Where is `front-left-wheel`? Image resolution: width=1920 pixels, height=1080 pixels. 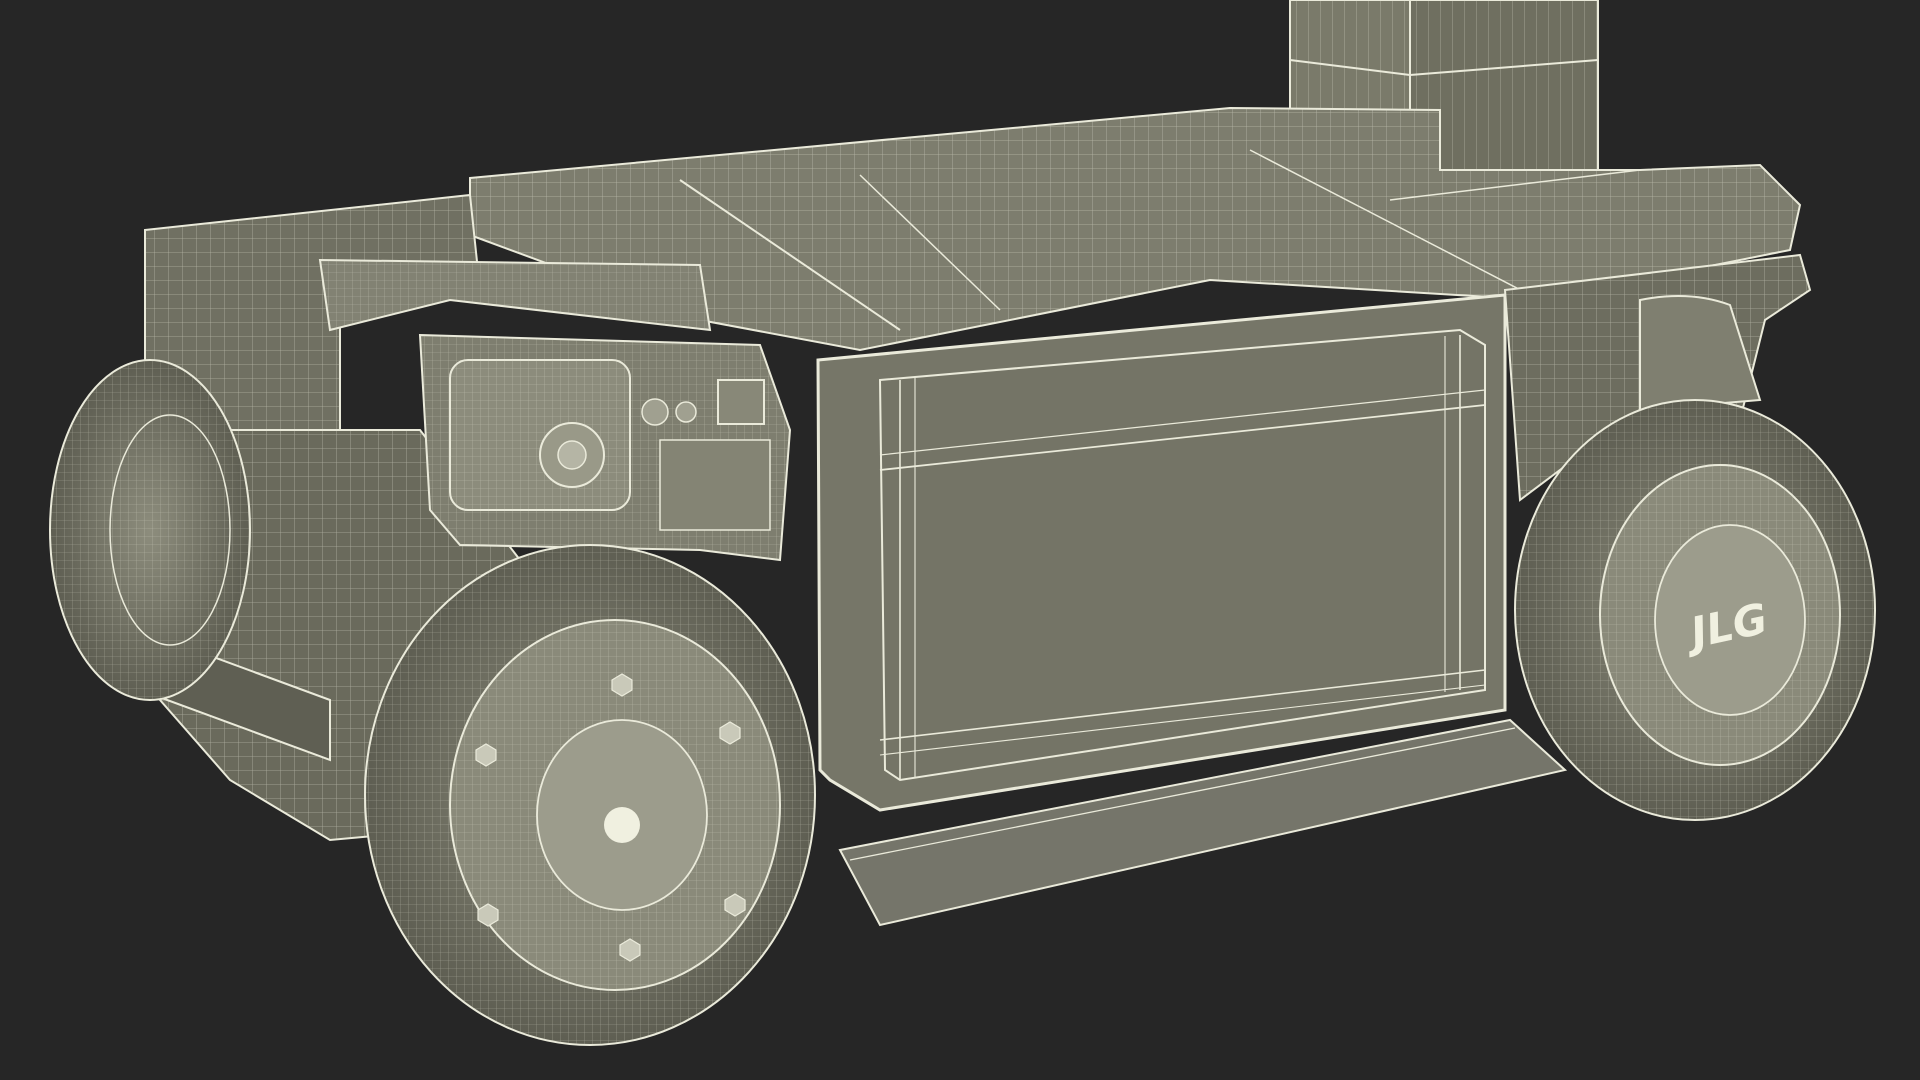
front-left-wheel is located at coordinates (590, 795).